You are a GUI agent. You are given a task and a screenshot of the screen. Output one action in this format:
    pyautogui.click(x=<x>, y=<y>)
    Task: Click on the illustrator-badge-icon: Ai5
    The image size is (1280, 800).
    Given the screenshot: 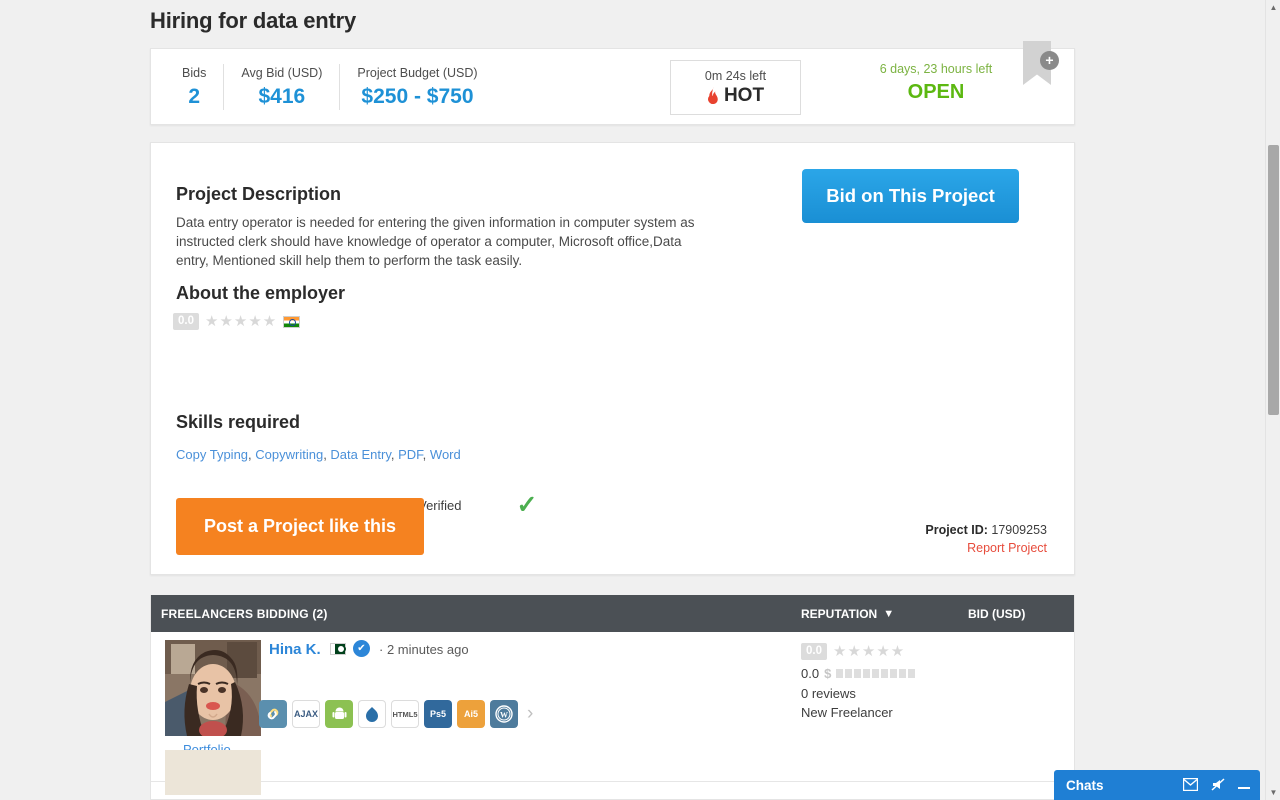 What is the action you would take?
    pyautogui.click(x=471, y=714)
    